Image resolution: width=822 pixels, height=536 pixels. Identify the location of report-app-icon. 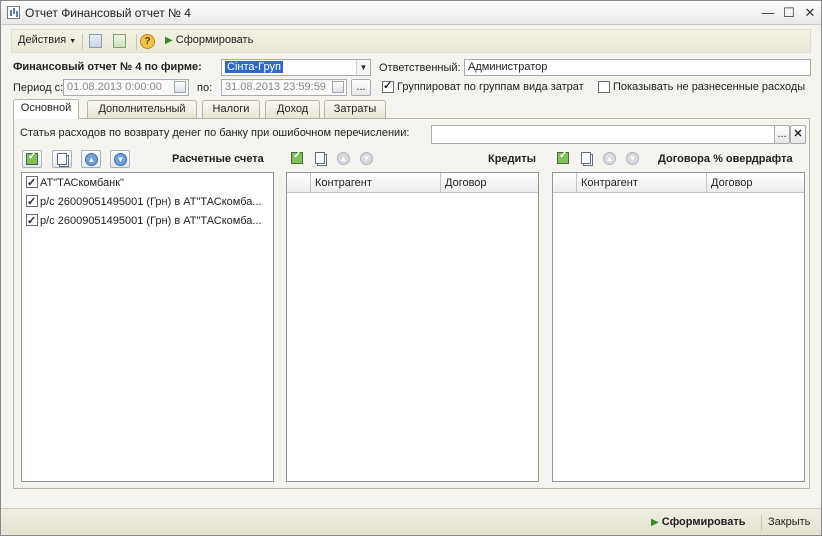
(13, 12).